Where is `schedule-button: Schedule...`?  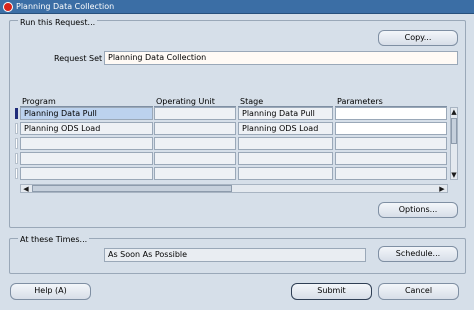
schedule-button: Schedule... is located at coordinates (418, 254).